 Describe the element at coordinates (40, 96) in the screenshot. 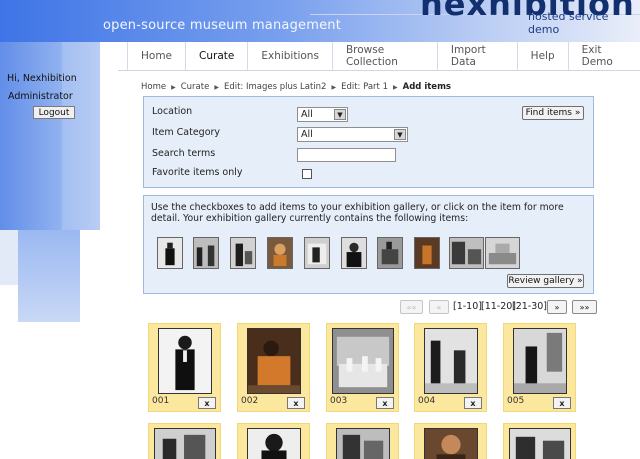

I see `user-role: Administrator` at that location.